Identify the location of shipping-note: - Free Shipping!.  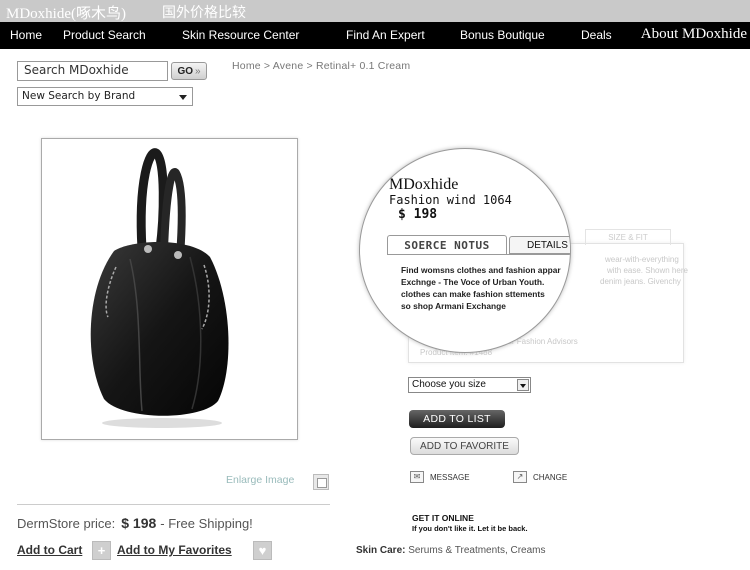
(206, 523).